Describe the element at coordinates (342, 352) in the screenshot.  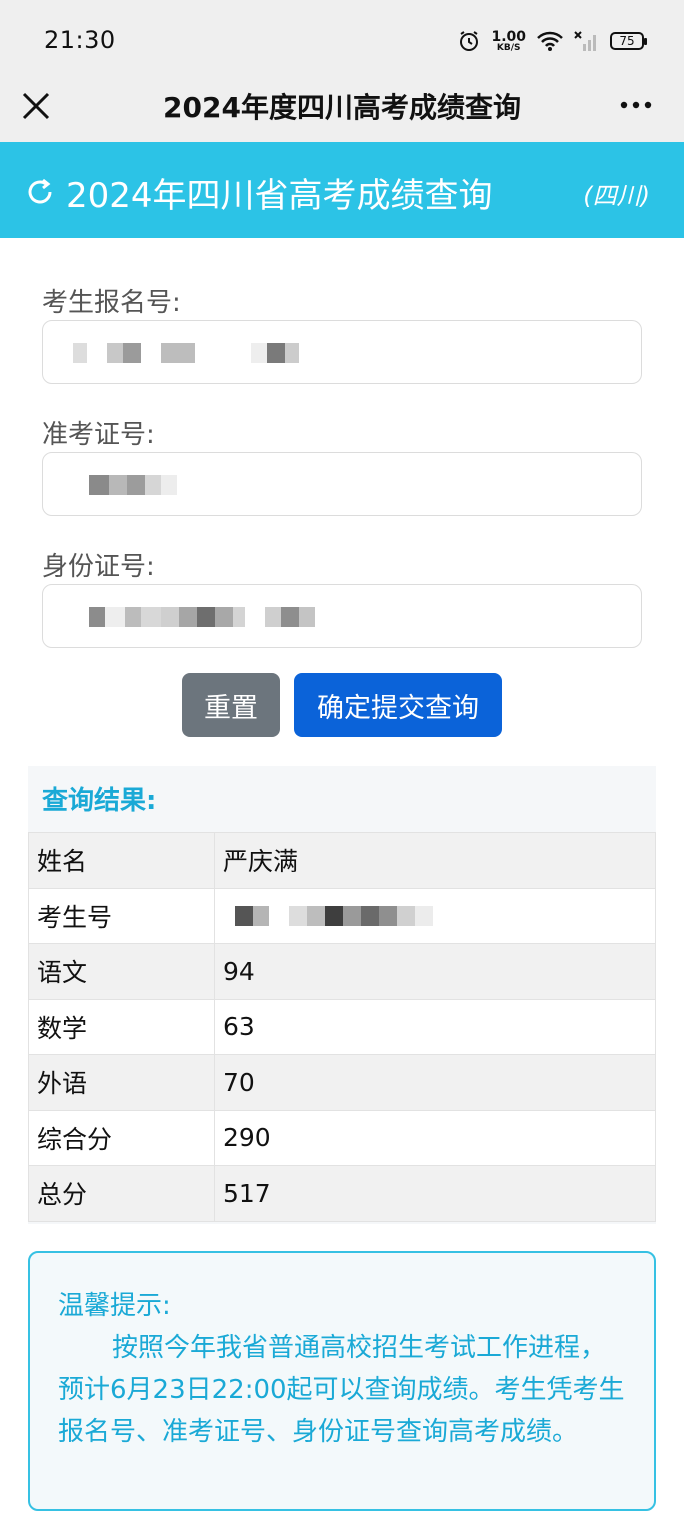
I see `reg-number-input` at that location.